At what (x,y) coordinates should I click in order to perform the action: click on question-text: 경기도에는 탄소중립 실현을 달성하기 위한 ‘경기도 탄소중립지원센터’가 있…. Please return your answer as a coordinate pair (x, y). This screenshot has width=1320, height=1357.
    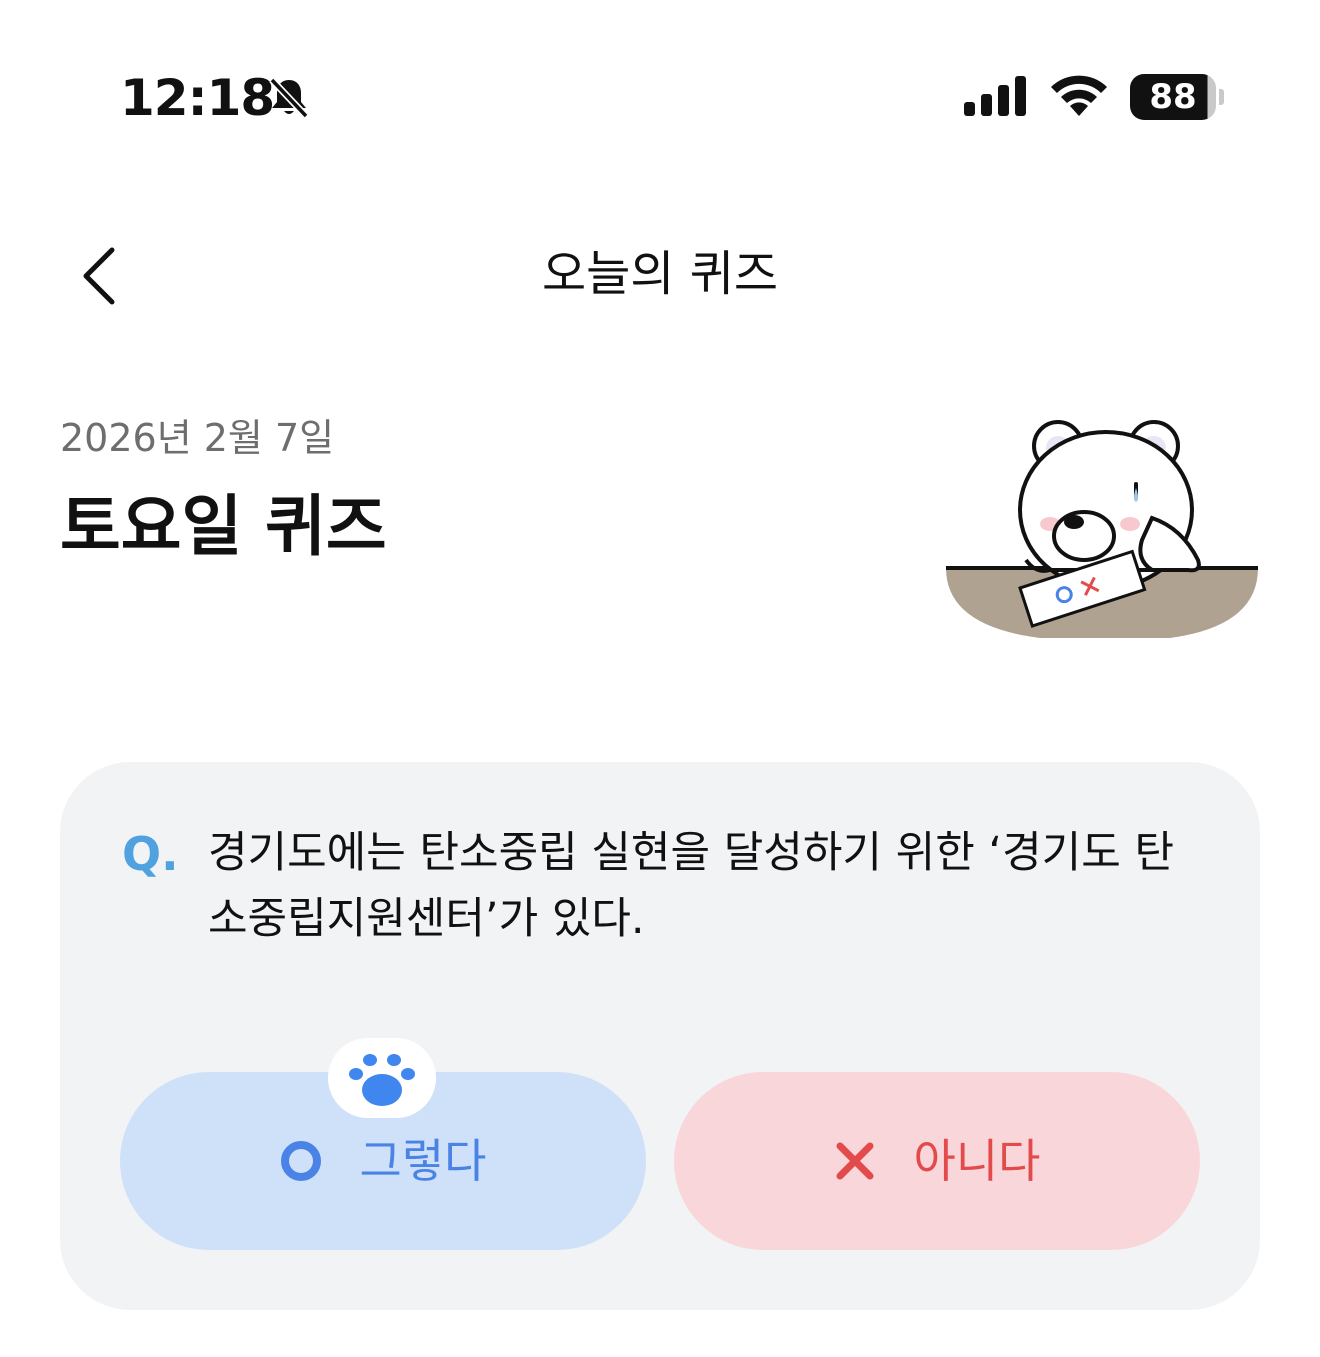
    Looking at the image, I should click on (691, 886).